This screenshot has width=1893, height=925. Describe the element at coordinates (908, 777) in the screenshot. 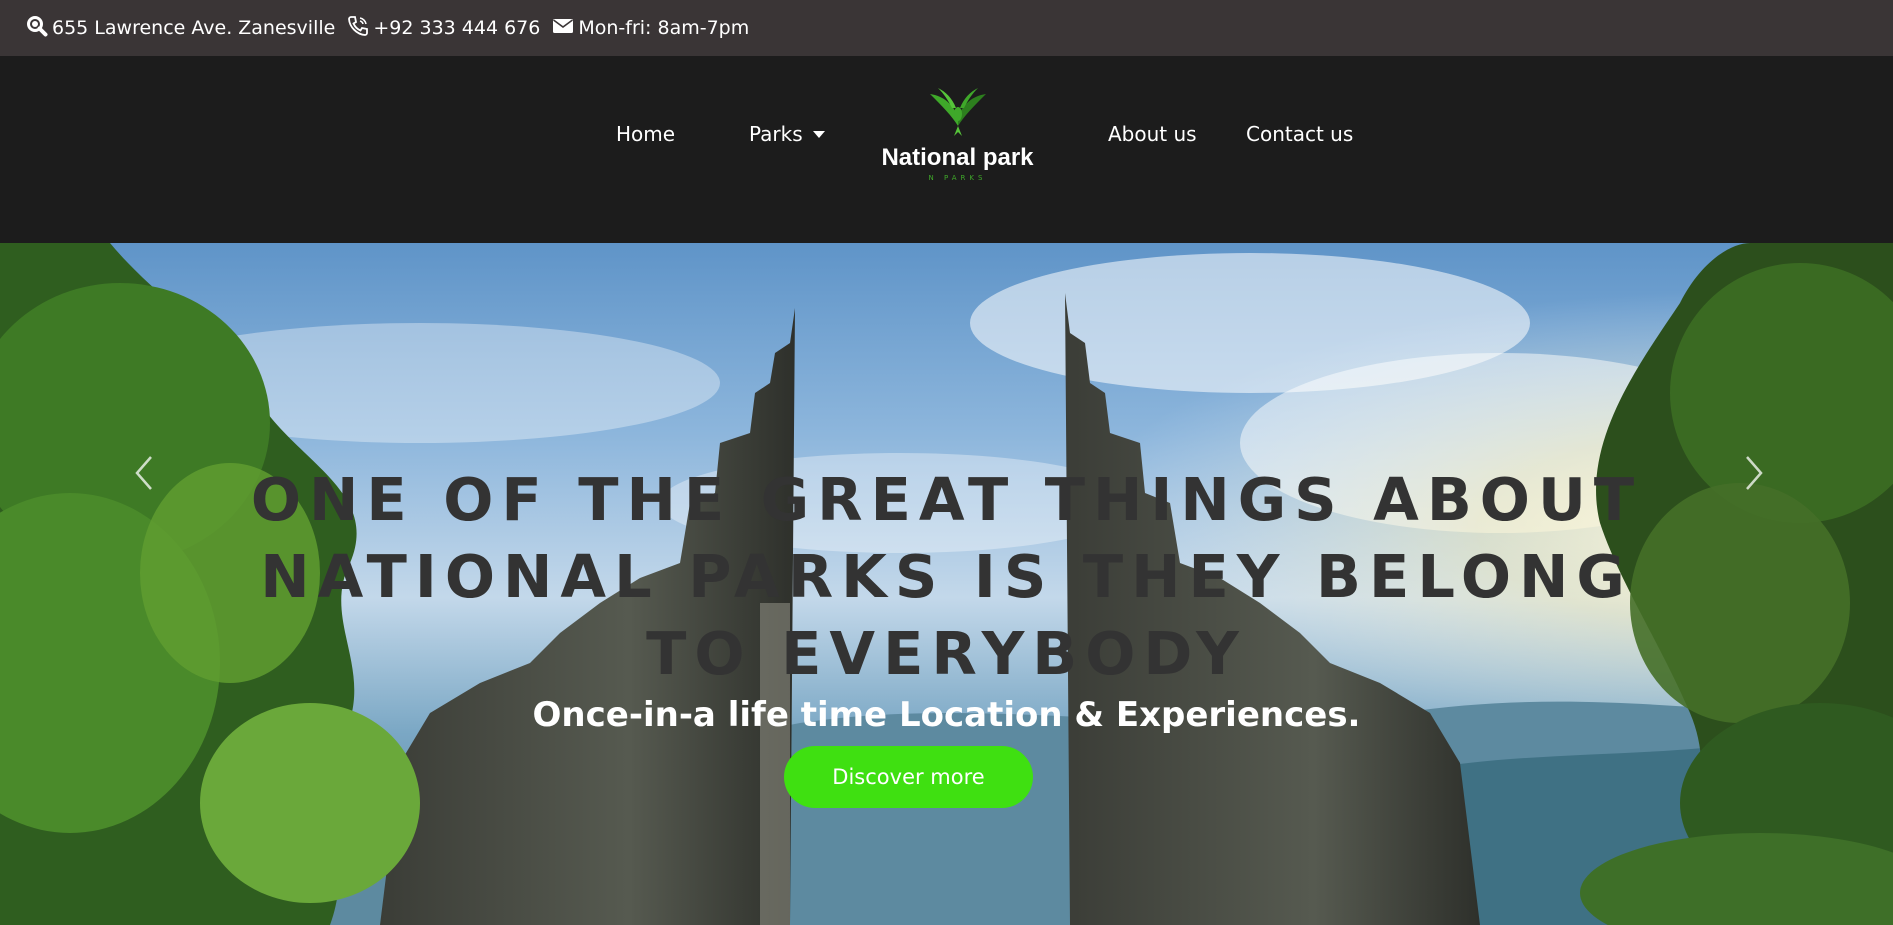

I see `discover-more-button: Discover more` at that location.